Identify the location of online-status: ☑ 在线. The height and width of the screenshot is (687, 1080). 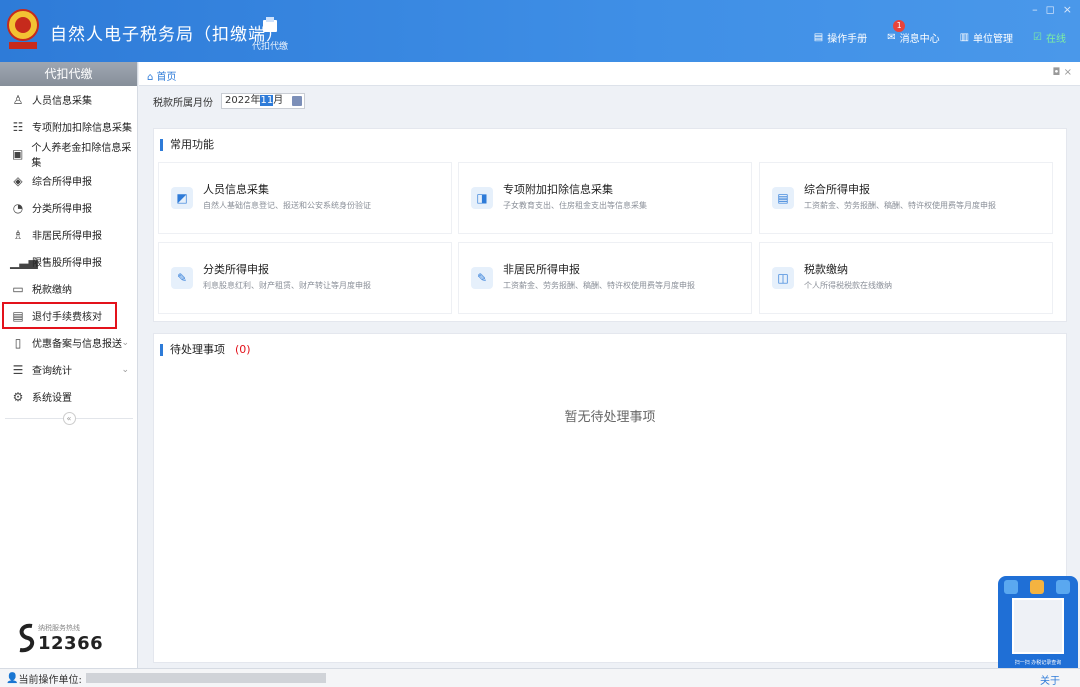
(1049, 37).